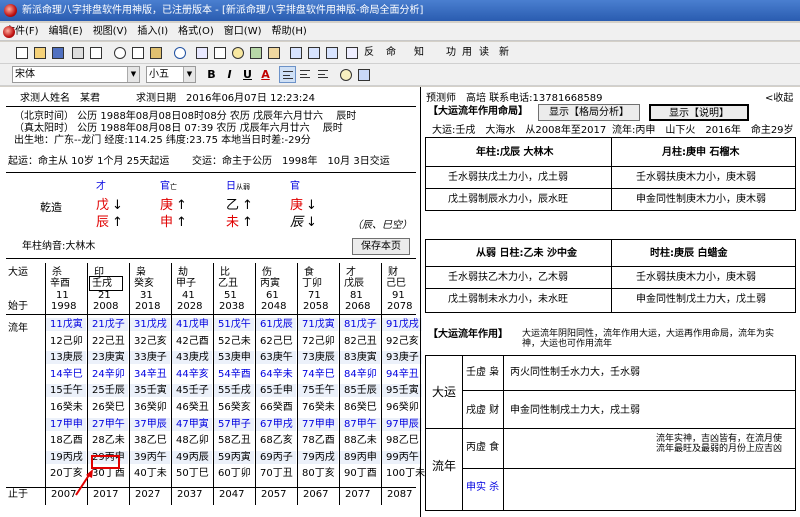  Describe the element at coordinates (589, 112) in the screenshot. I see `show-pattern-analysis-button: 显示【格局分析】` at that location.